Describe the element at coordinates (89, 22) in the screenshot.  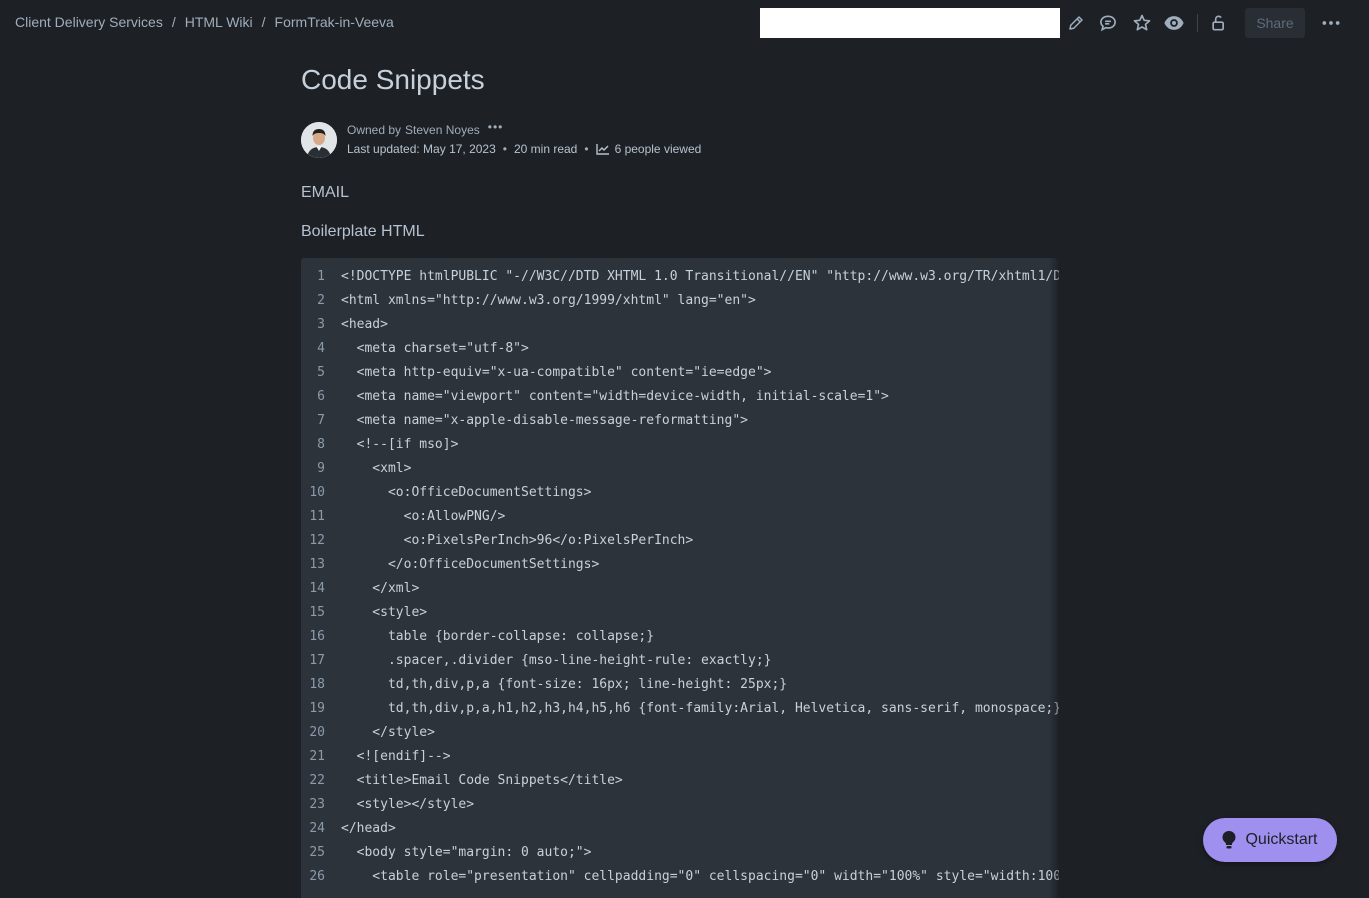
I see `breadcrumb-client-delivery-services: Client Delivery Services` at that location.